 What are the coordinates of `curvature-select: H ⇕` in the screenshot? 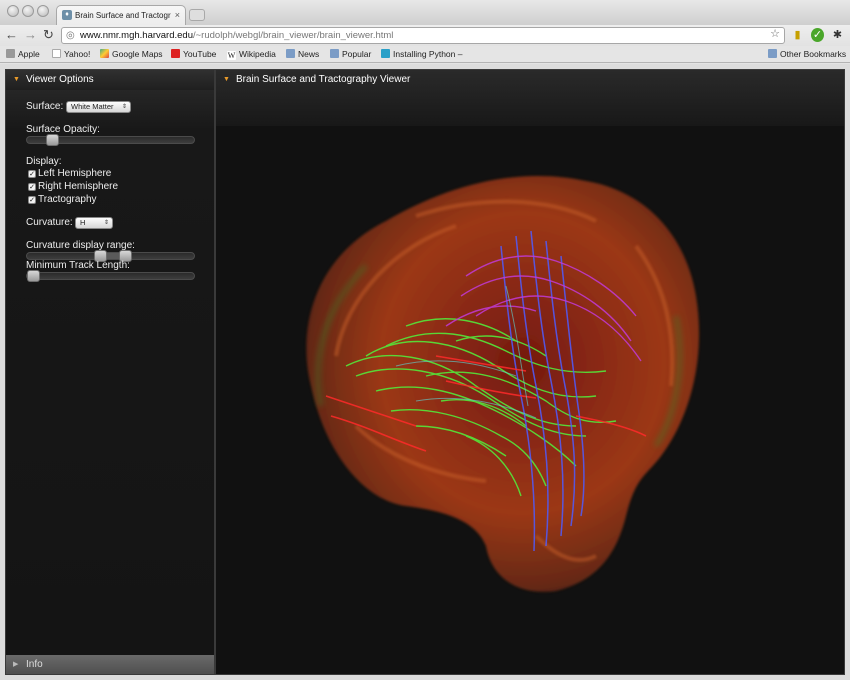 It's located at (94, 223).